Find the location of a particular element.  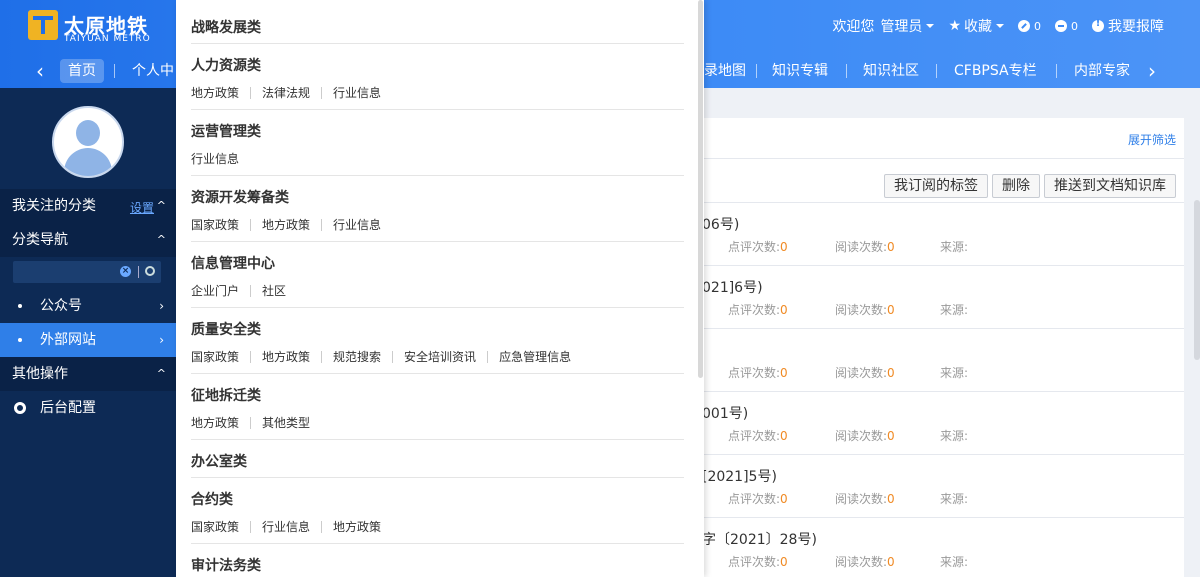

nav-item-home: 首页 is located at coordinates (82, 71).